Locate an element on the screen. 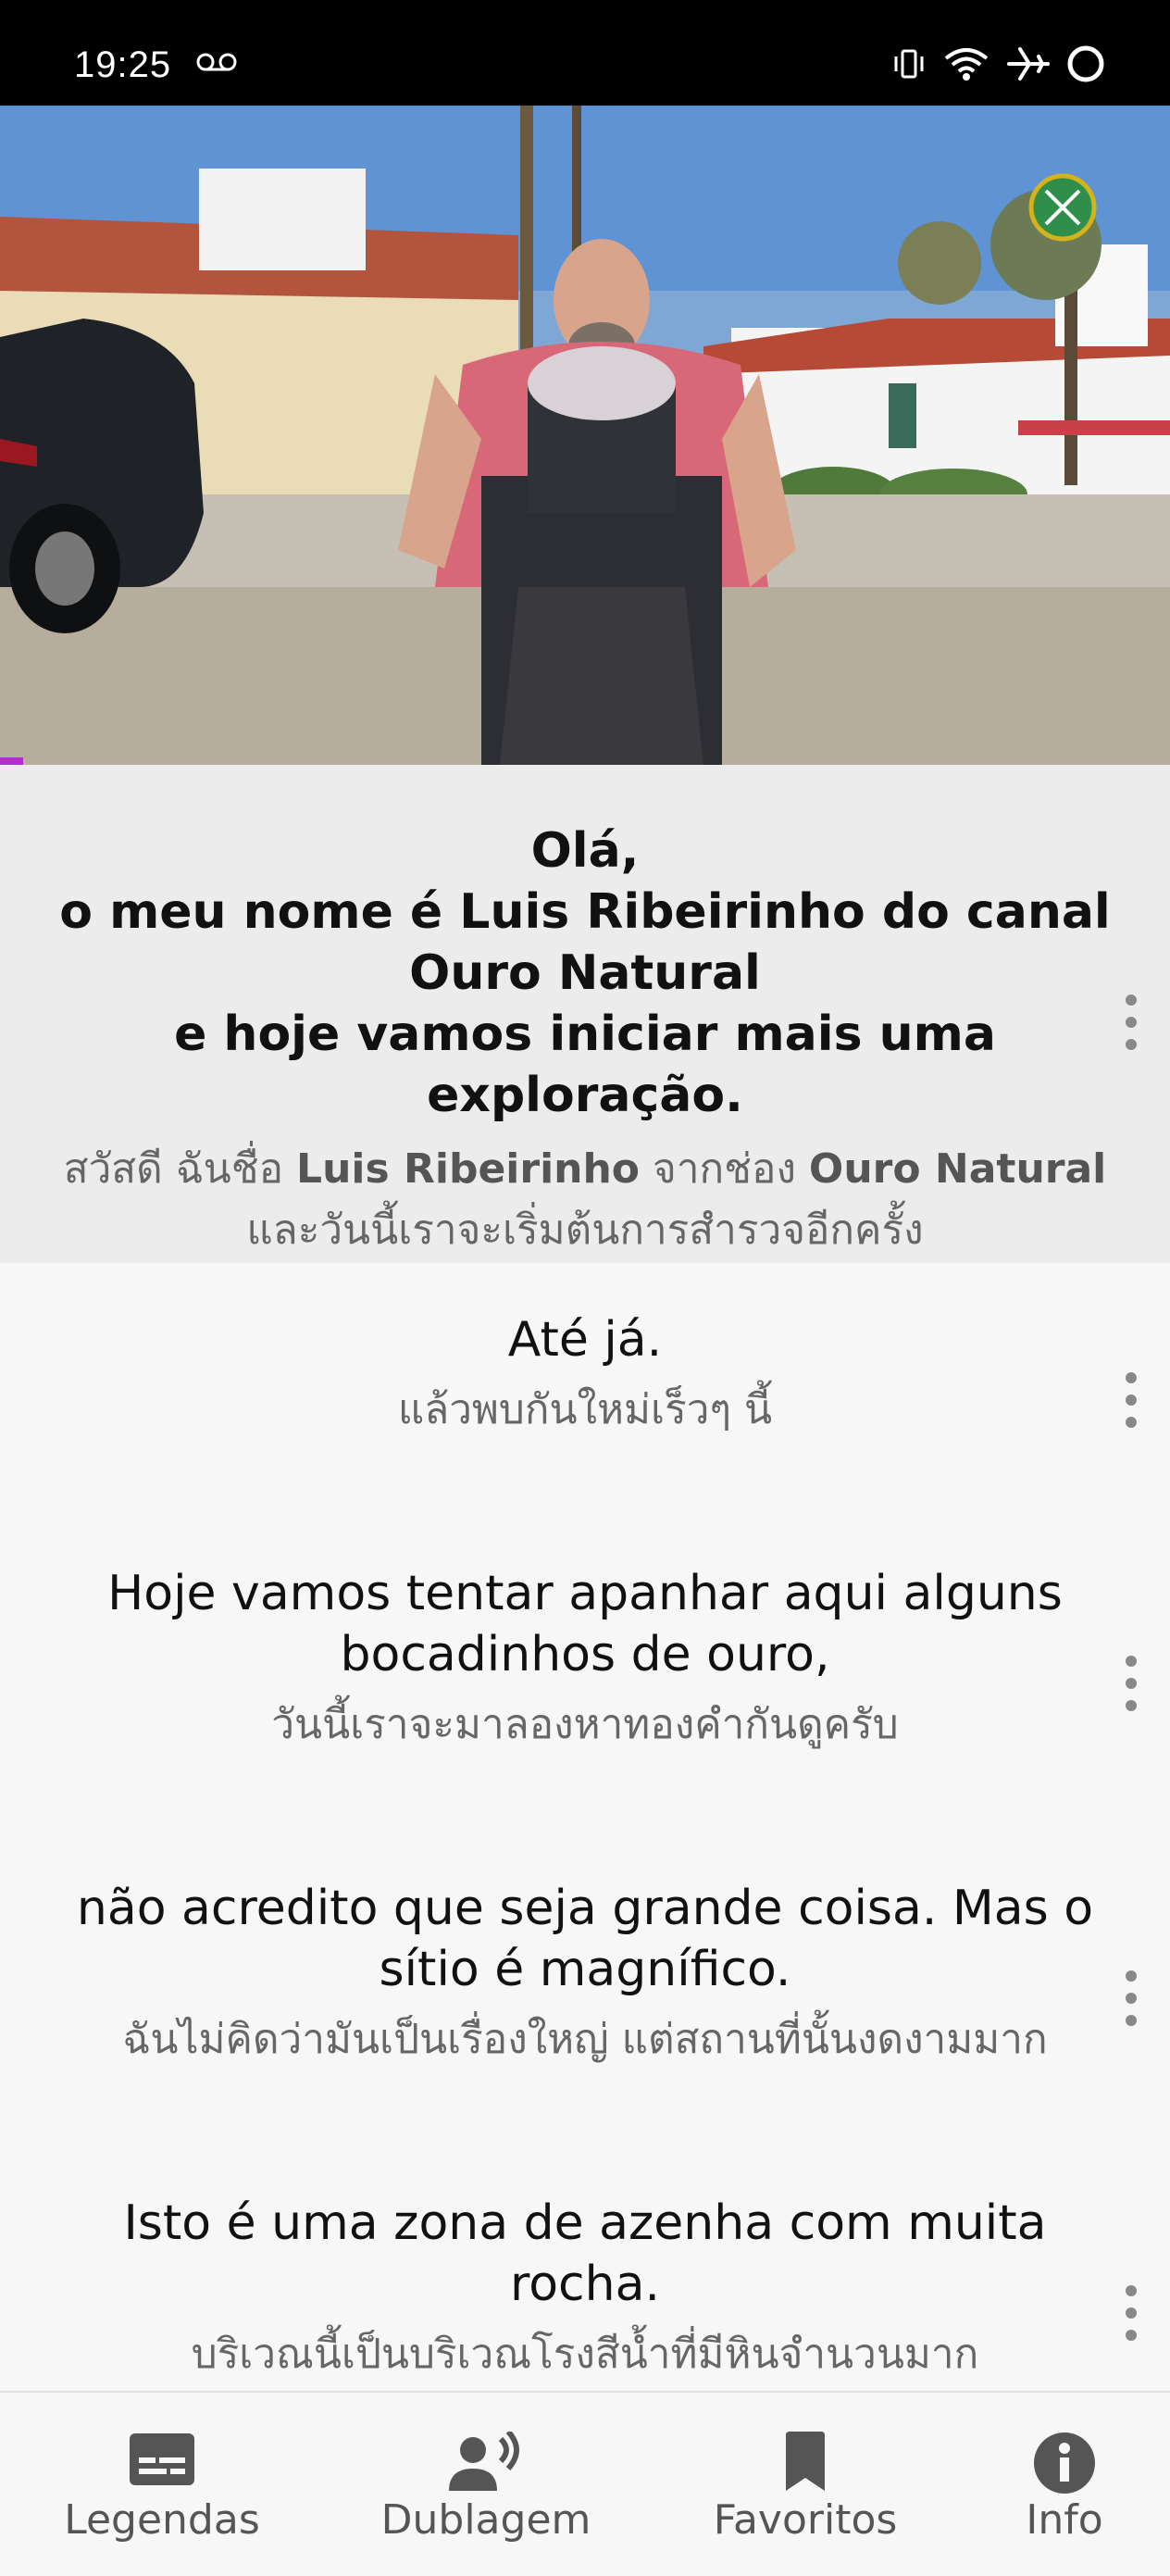  nav-item-favoritos: Favoritos is located at coordinates (805, 2484).